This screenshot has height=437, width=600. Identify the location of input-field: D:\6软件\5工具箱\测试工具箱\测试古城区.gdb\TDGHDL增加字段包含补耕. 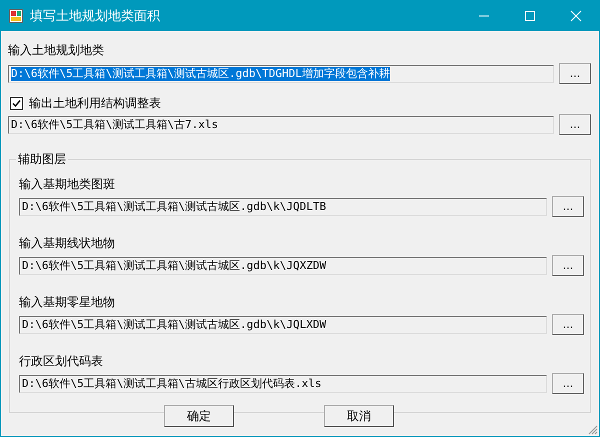
(281, 73).